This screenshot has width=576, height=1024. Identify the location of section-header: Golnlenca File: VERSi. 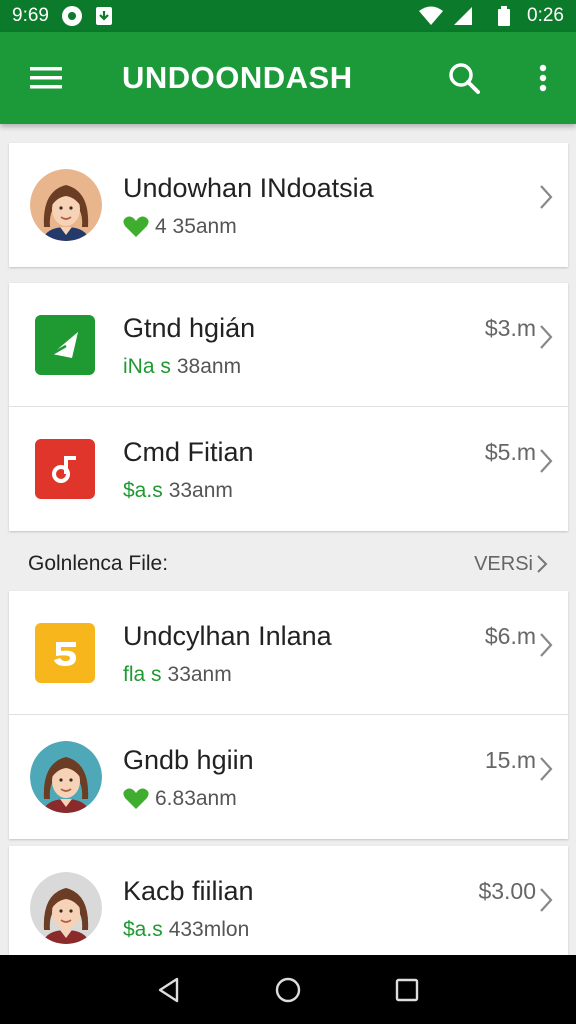
(288, 564).